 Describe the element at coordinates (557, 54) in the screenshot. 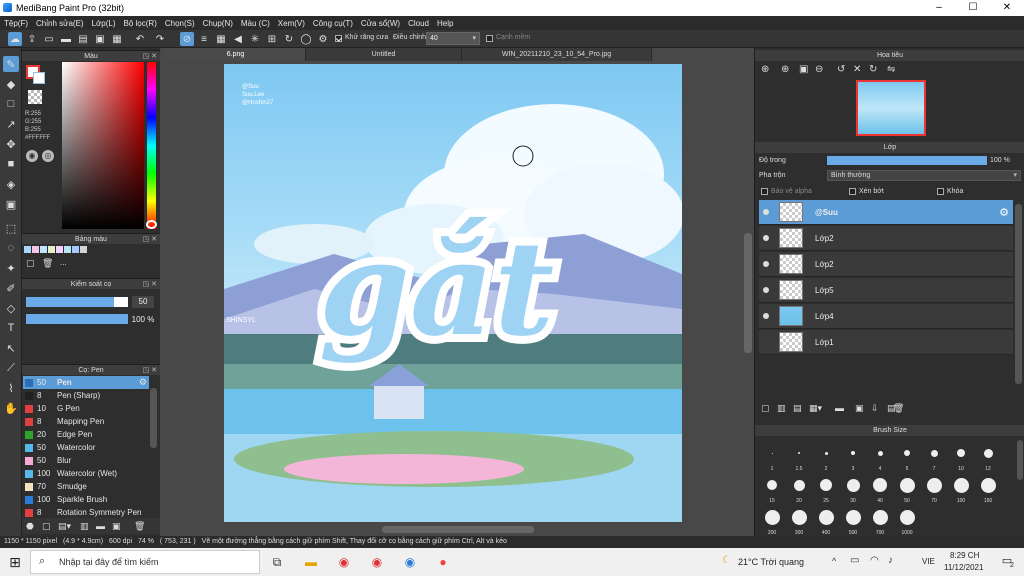

I see `tab-win-photo: WIN_20211210_23_10_54_Pro.jpg` at that location.